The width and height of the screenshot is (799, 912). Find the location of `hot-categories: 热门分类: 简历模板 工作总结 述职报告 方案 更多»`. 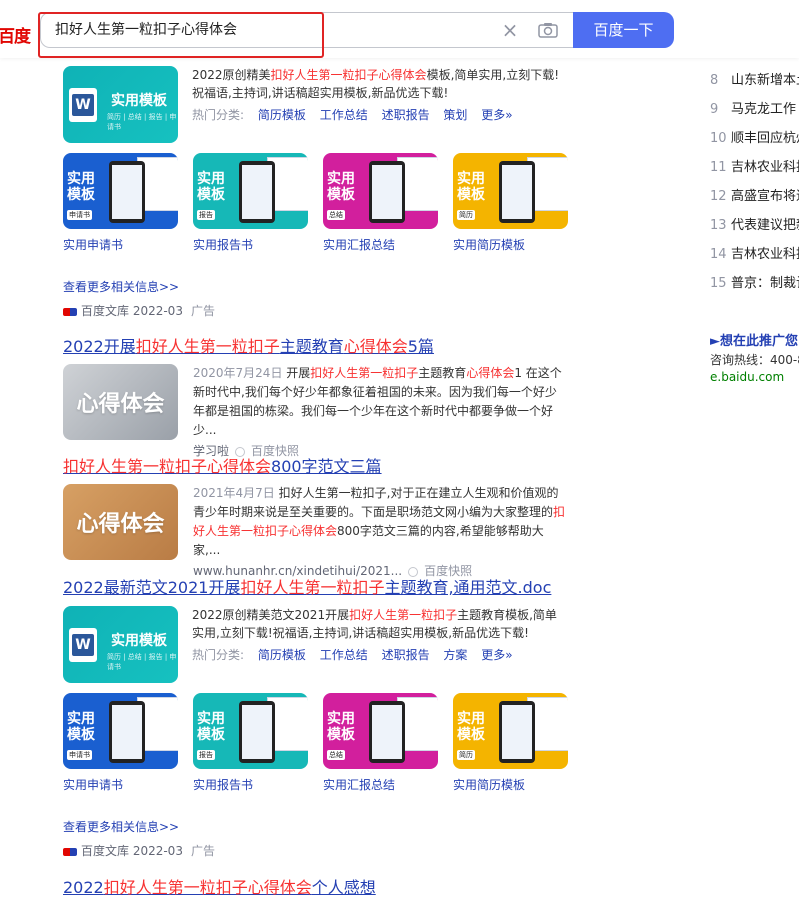

hot-categories: 热门分类: 简历模板 工作总结 述职报告 方案 更多» is located at coordinates (352, 655).